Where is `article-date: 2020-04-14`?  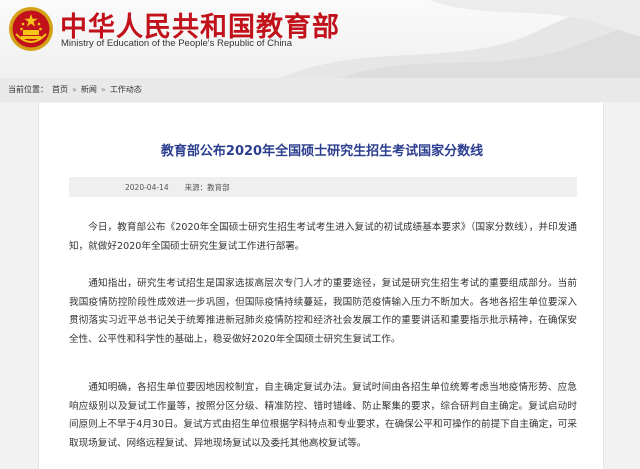
article-date: 2020-04-14 is located at coordinates (147, 187).